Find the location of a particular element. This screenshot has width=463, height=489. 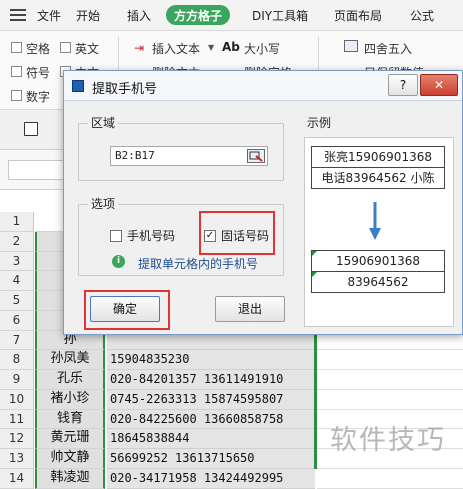

range-select-icon is located at coordinates (256, 156).